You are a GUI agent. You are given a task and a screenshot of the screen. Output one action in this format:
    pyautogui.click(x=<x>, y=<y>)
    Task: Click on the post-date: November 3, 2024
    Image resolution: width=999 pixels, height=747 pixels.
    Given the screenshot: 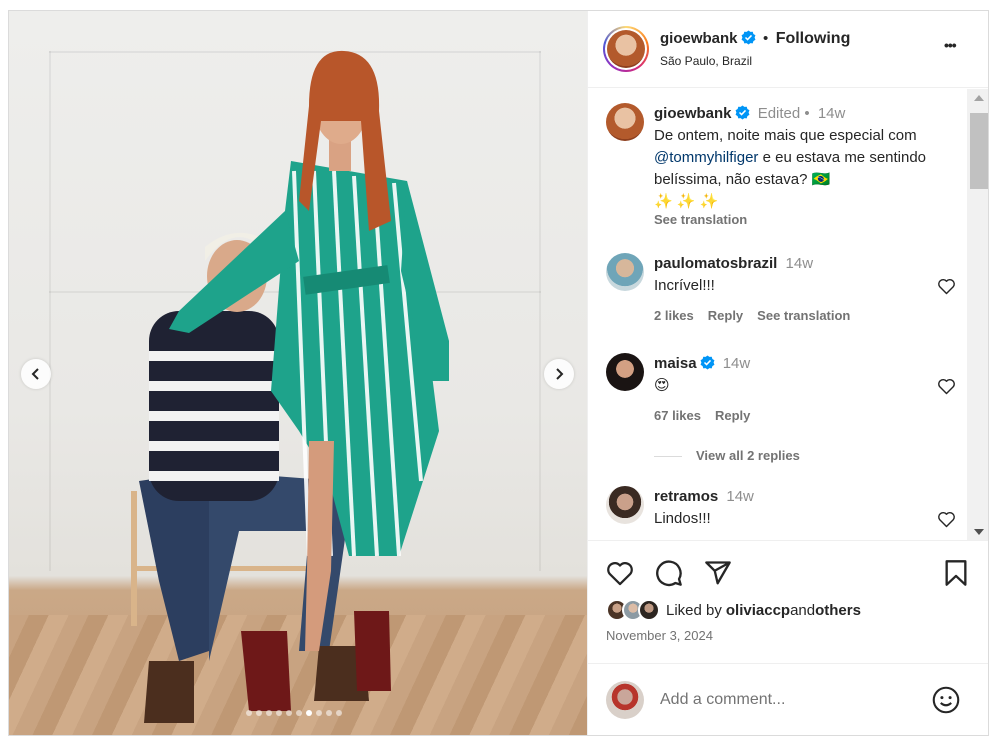 What is the action you would take?
    pyautogui.click(x=659, y=635)
    